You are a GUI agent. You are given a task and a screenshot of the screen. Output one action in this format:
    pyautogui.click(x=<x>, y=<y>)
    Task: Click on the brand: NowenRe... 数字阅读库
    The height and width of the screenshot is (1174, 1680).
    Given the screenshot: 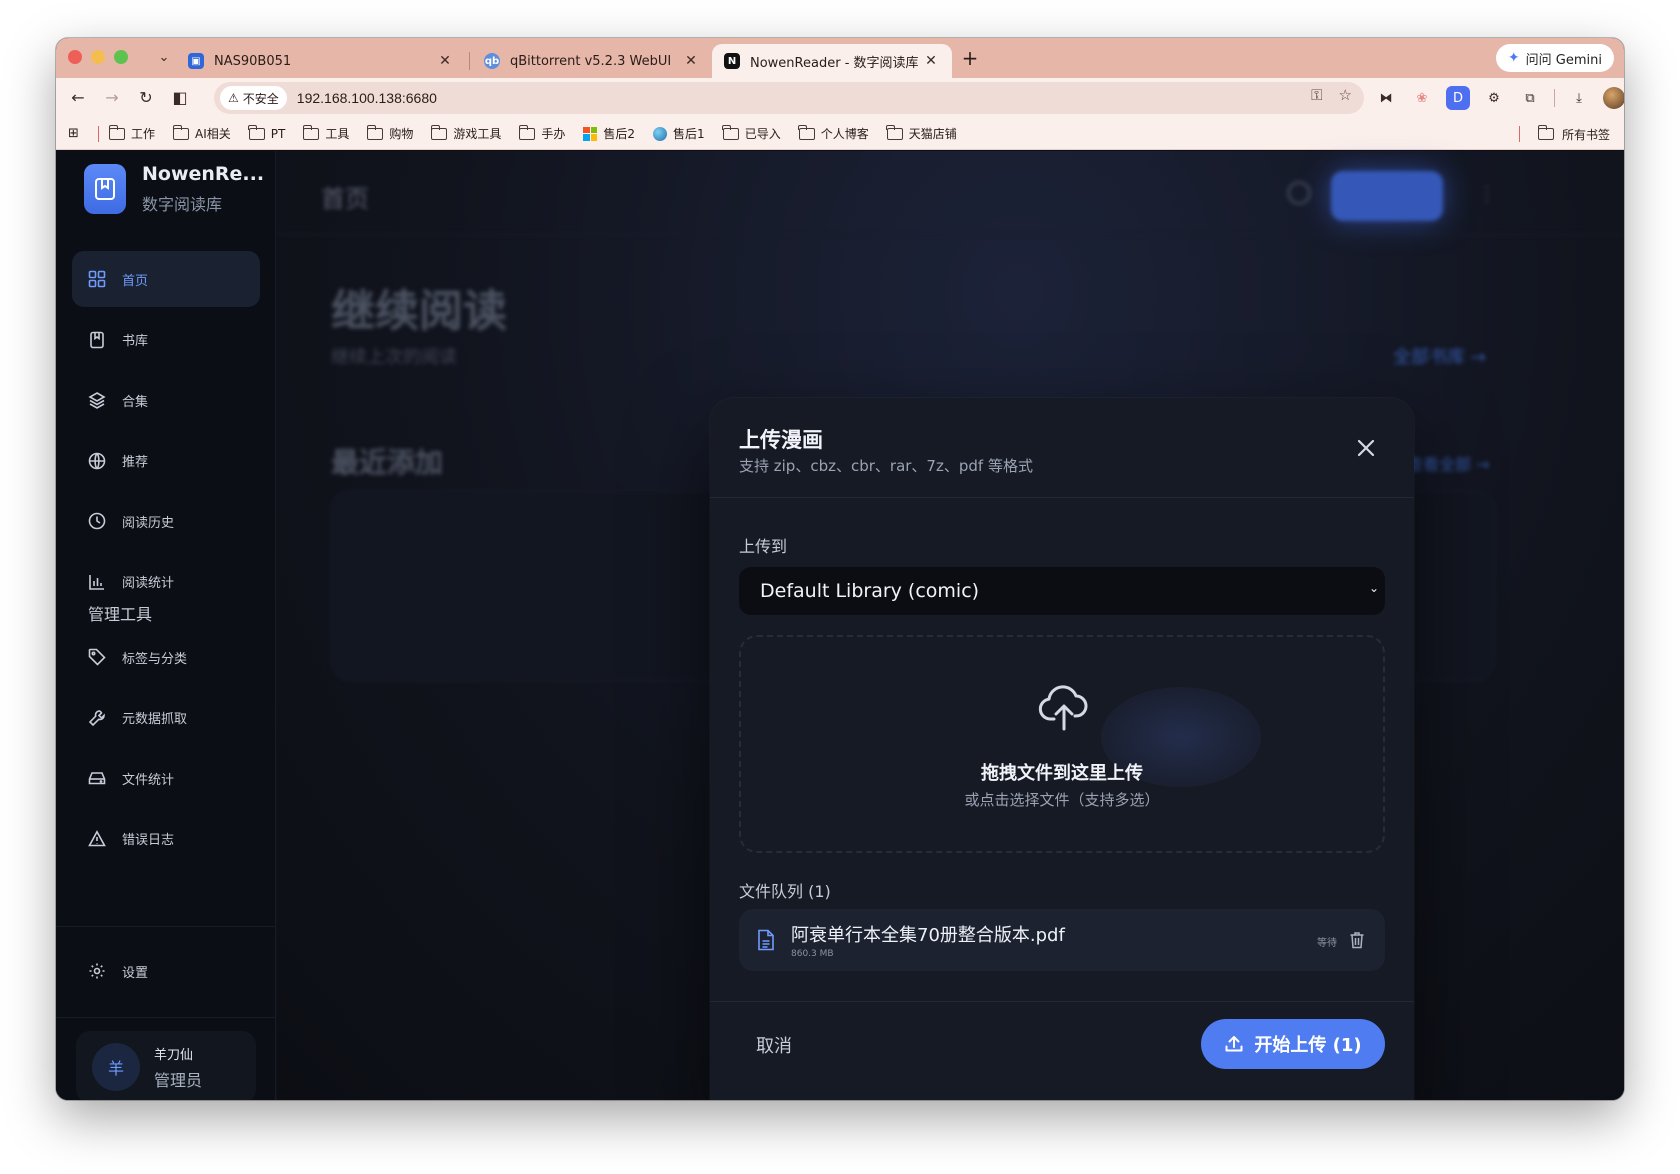 What is the action you would take?
    pyautogui.click(x=174, y=189)
    